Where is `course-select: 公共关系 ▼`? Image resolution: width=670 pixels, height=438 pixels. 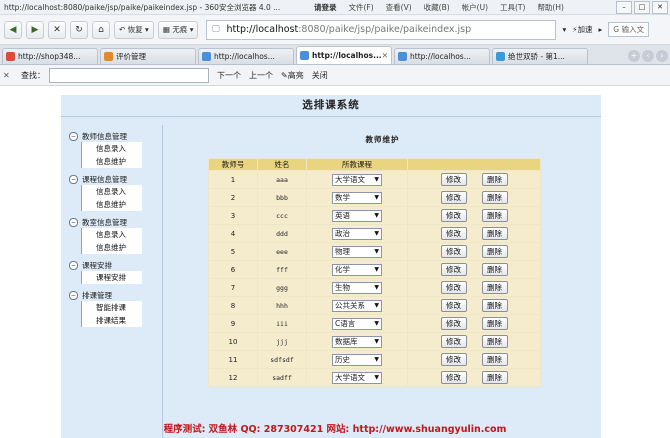
course-select: 公共关系 ▼ is located at coordinates (357, 305).